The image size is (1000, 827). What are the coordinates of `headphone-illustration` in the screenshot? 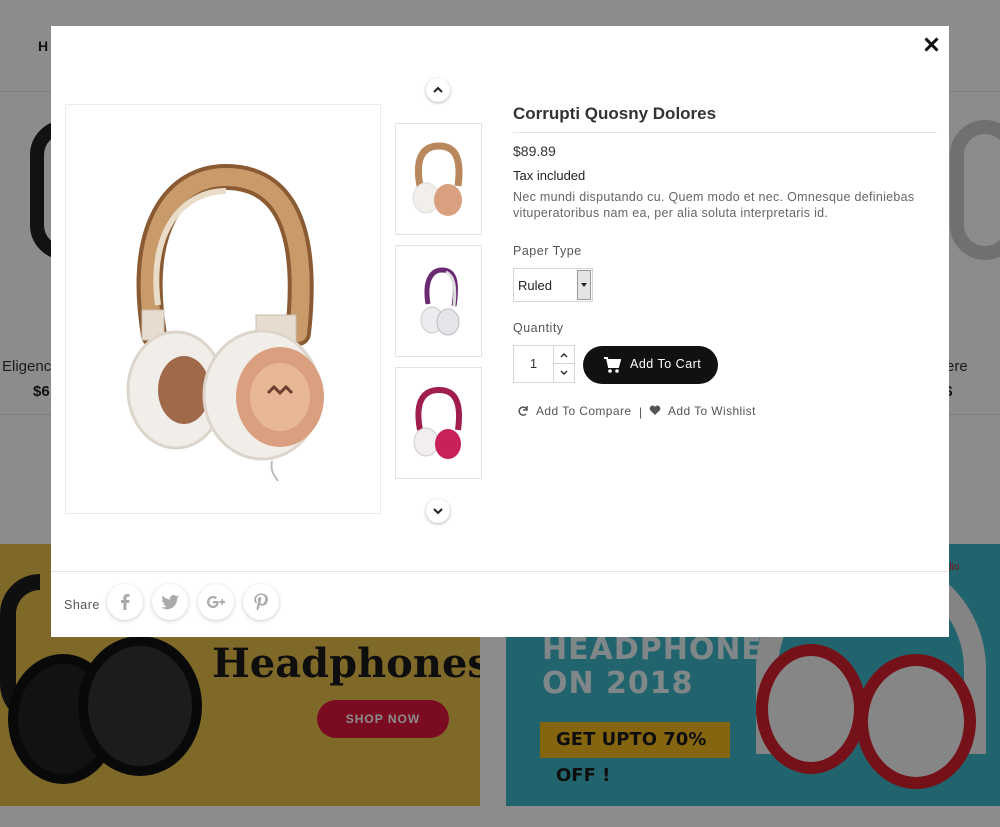 It's located at (225, 322).